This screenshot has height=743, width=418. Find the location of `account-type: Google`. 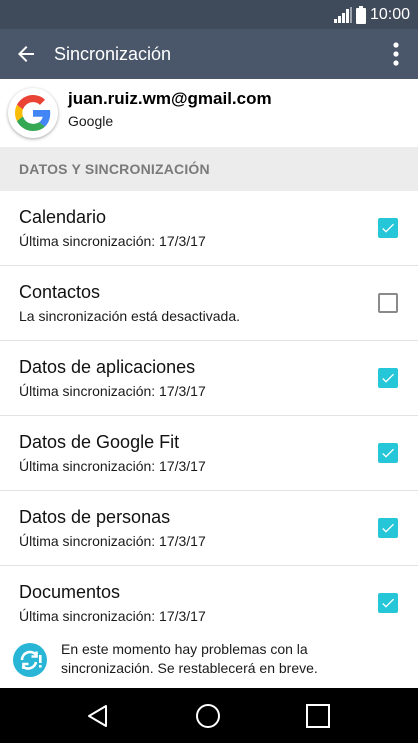

account-type: Google is located at coordinates (91, 121).